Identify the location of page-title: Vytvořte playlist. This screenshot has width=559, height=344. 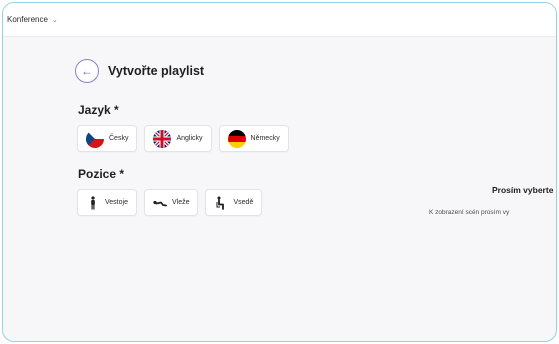
(156, 71).